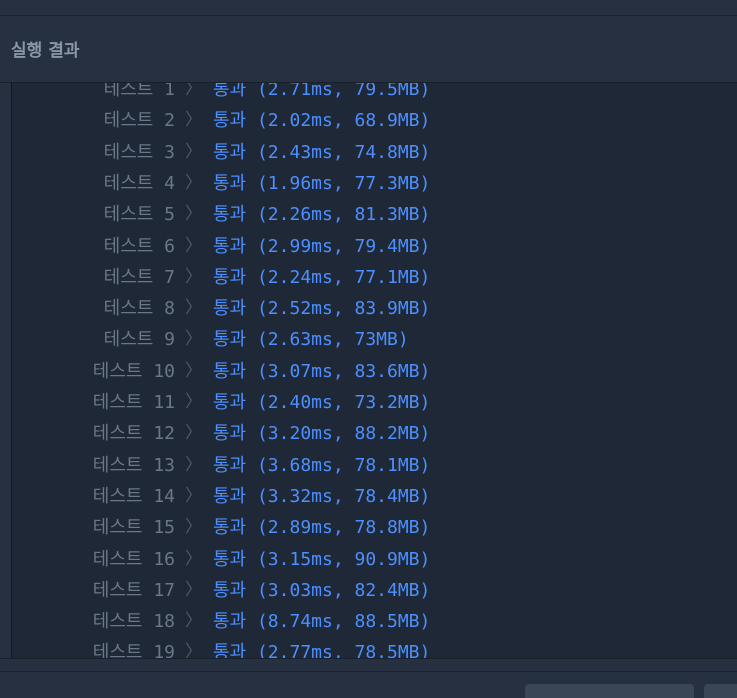 This screenshot has width=737, height=698. What do you see at coordinates (133, 371) in the screenshot?
I see `test-label: 테스트 10` at bounding box center [133, 371].